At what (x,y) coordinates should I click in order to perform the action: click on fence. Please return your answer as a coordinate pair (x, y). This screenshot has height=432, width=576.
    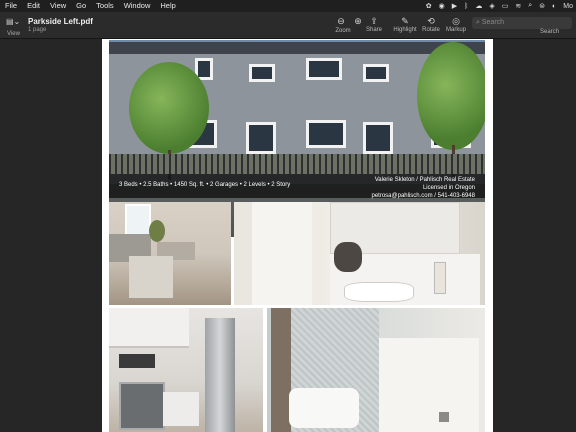
    Looking at the image, I should click on (297, 164).